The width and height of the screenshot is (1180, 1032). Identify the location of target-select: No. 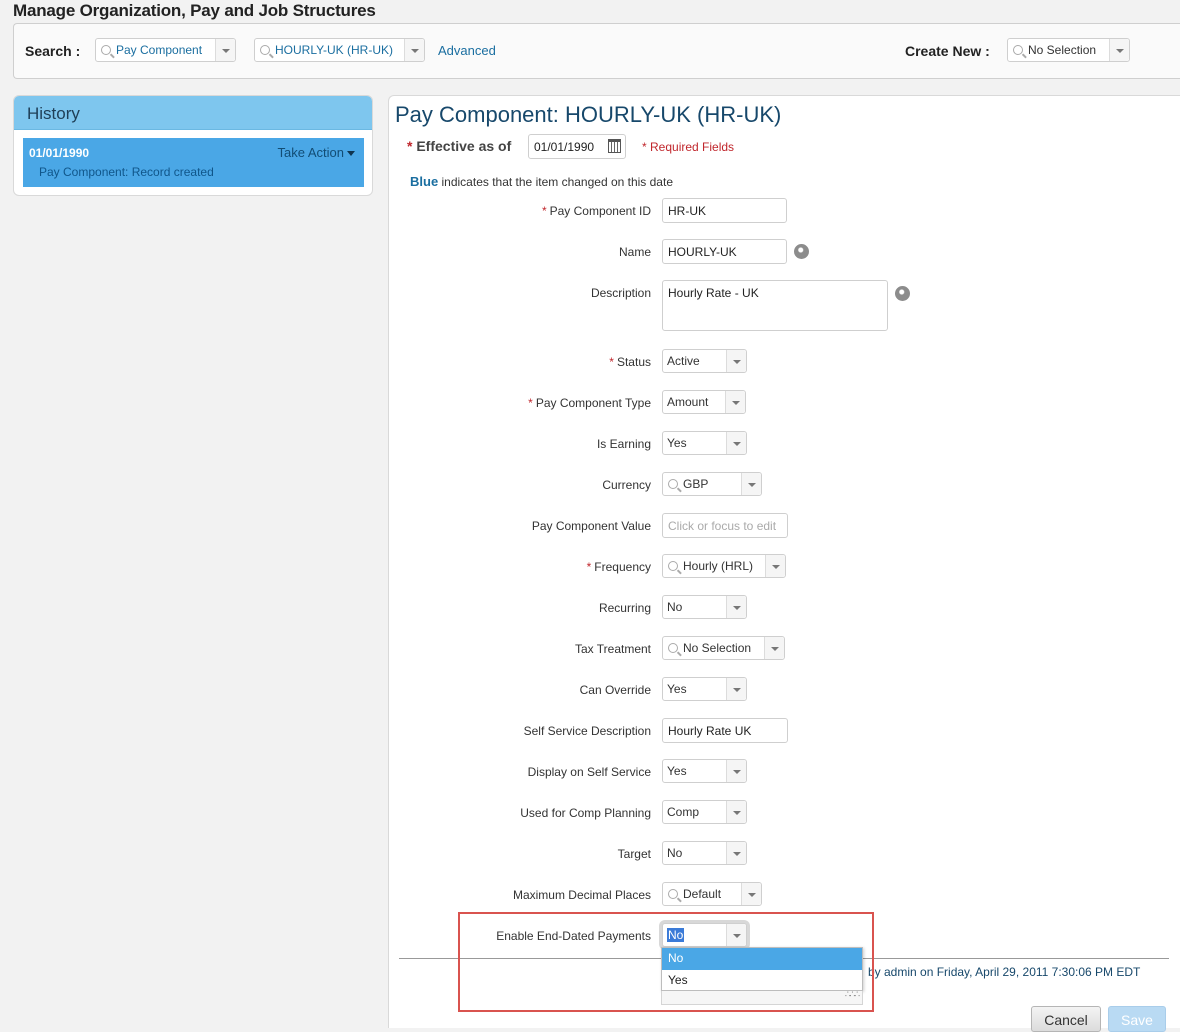
(704, 853).